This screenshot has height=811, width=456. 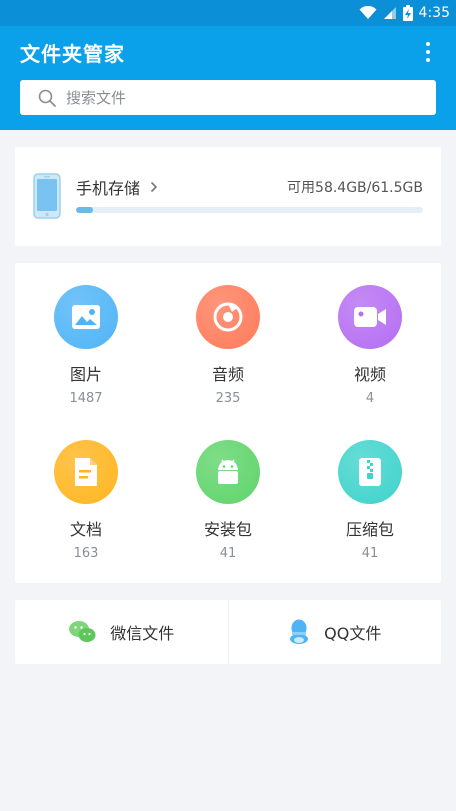 I want to click on category-count: 163, so click(x=86, y=553).